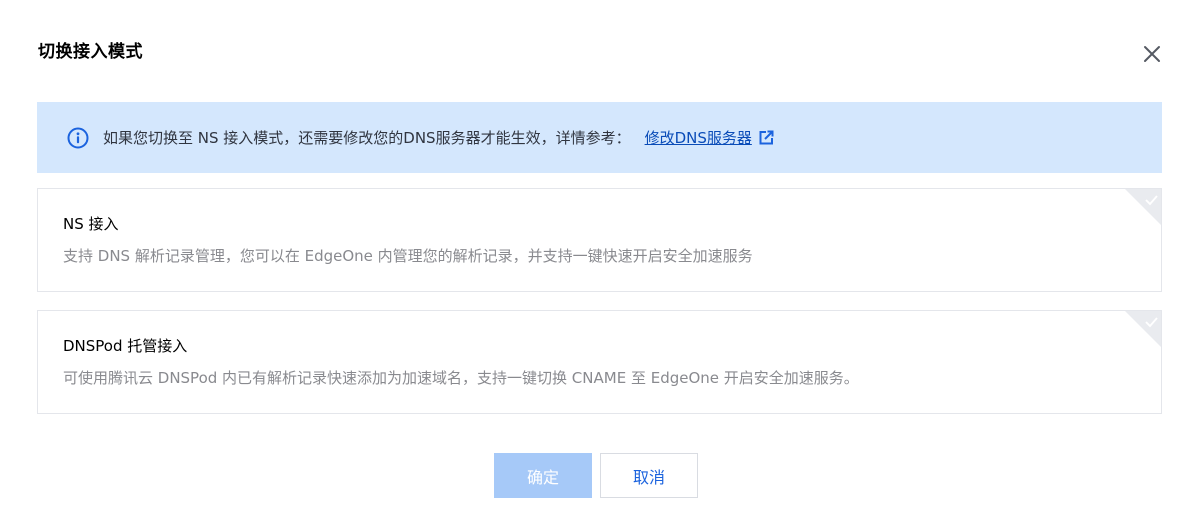  What do you see at coordinates (125, 346) in the screenshot?
I see `option-title: DNSPod 托管接入` at bounding box center [125, 346].